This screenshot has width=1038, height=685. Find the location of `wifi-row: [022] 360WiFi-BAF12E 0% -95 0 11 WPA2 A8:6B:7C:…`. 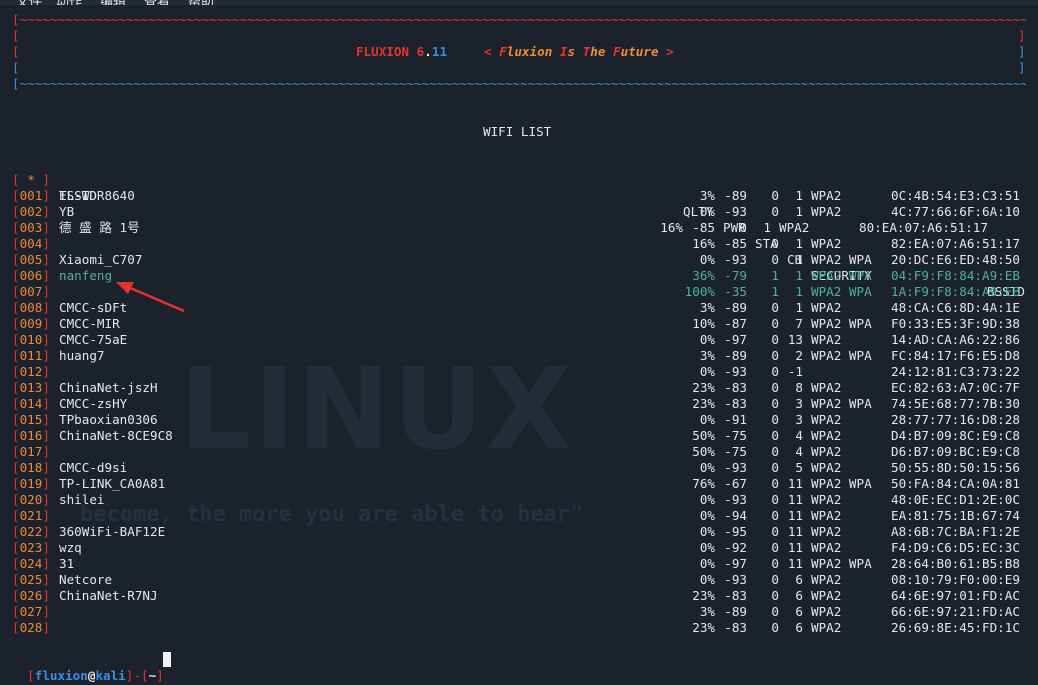

wifi-row: [022] 360WiFi-BAF12E 0% -95 0 11 WPA2 A8:6B:7C:… is located at coordinates (519, 532).